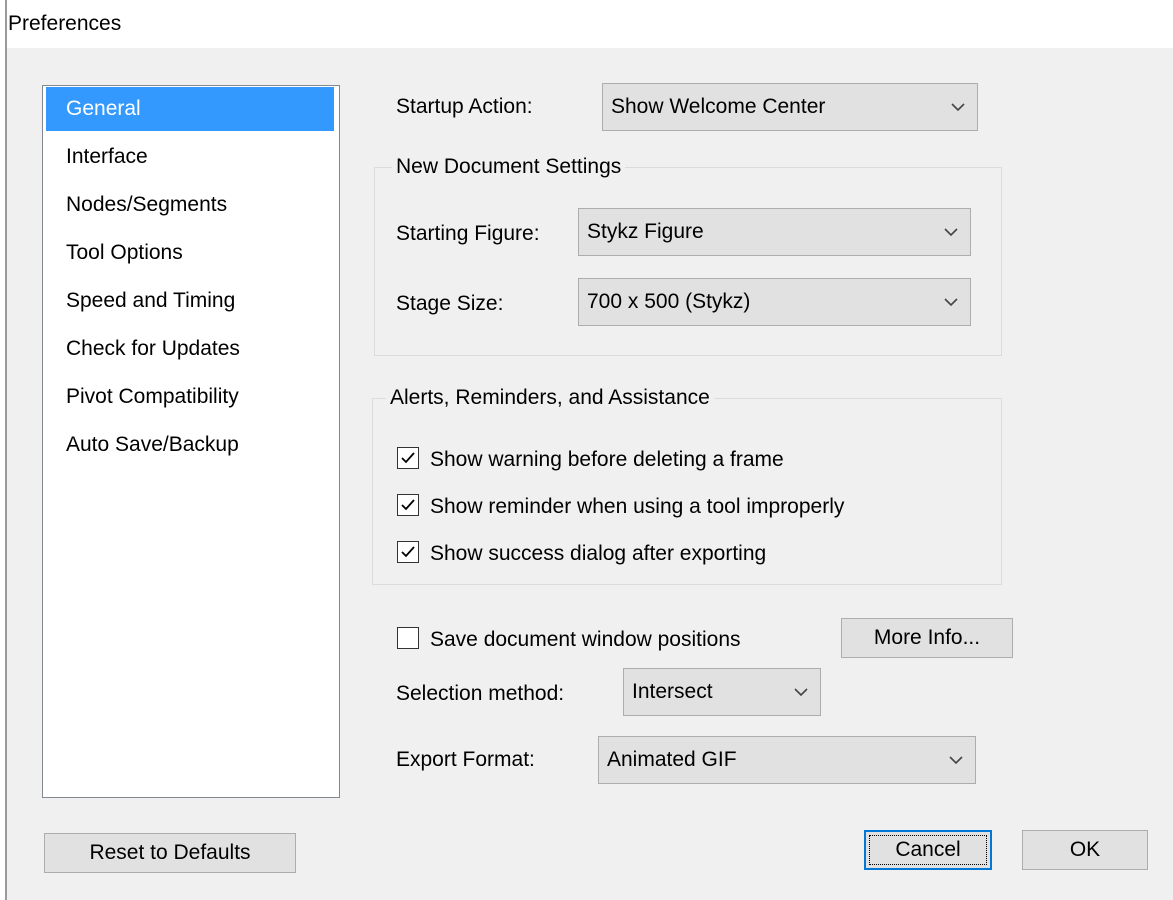  What do you see at coordinates (787, 760) in the screenshot?
I see `export-format-select: Animated GIF` at bounding box center [787, 760].